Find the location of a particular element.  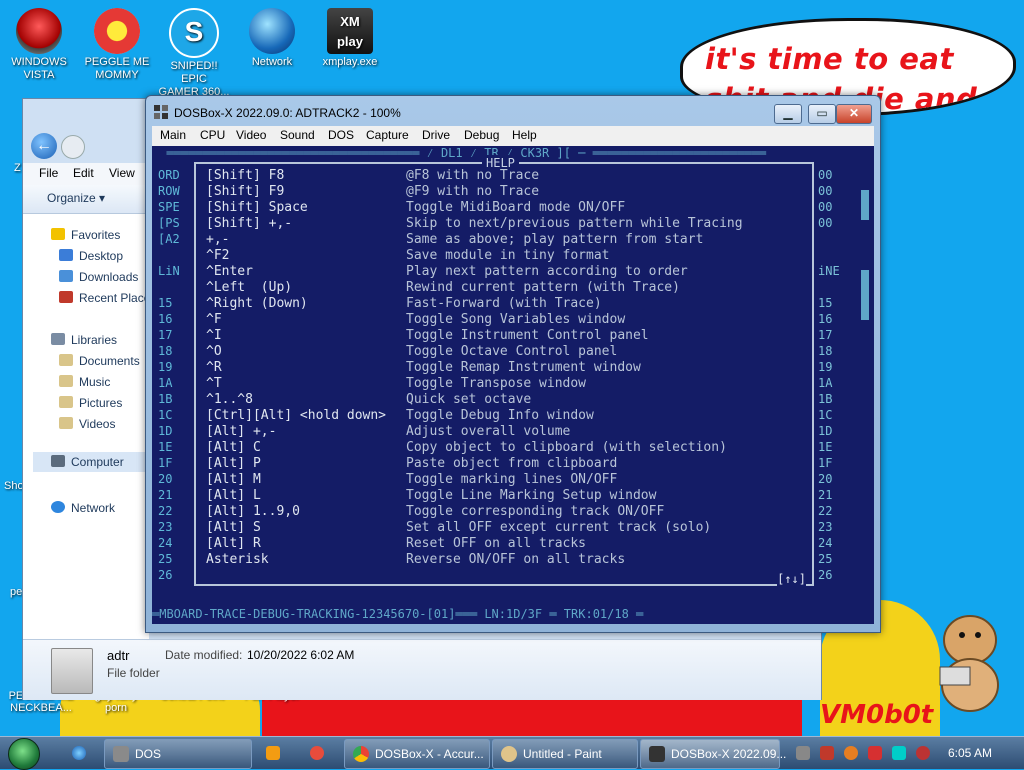

help-scroll-indicator: [↑↓] is located at coordinates (791, 579).